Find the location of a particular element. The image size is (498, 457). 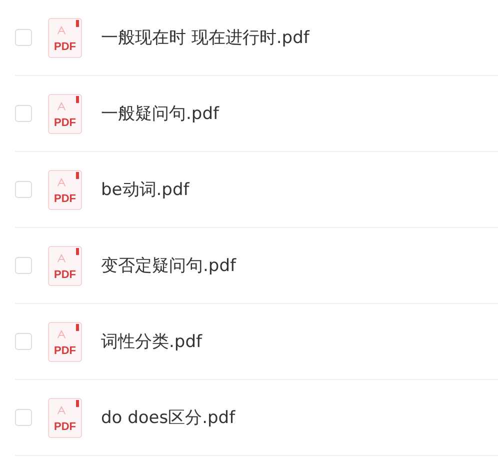

file-name: do does区分.pdf is located at coordinates (168, 417).